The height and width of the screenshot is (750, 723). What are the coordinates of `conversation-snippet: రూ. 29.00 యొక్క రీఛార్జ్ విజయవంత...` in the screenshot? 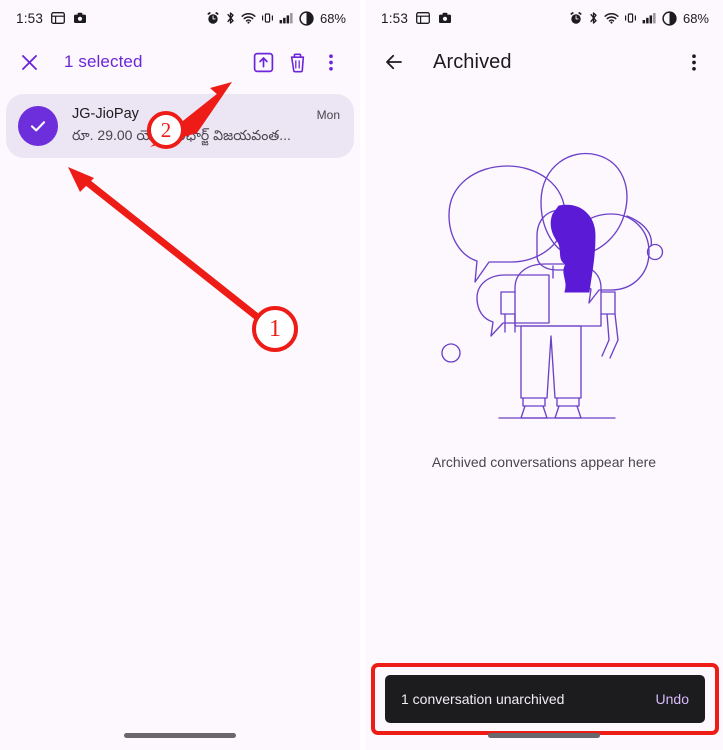 It's located at (181, 135).